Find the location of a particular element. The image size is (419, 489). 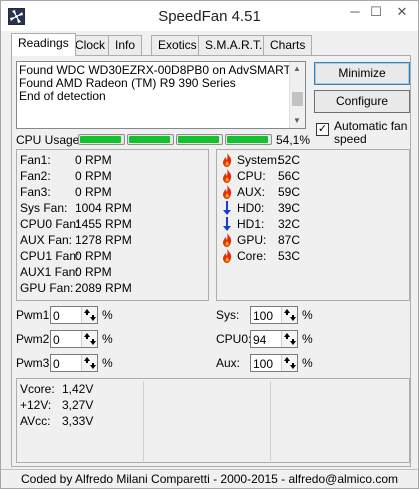

temperature-label: Core: is located at coordinates (252, 256).